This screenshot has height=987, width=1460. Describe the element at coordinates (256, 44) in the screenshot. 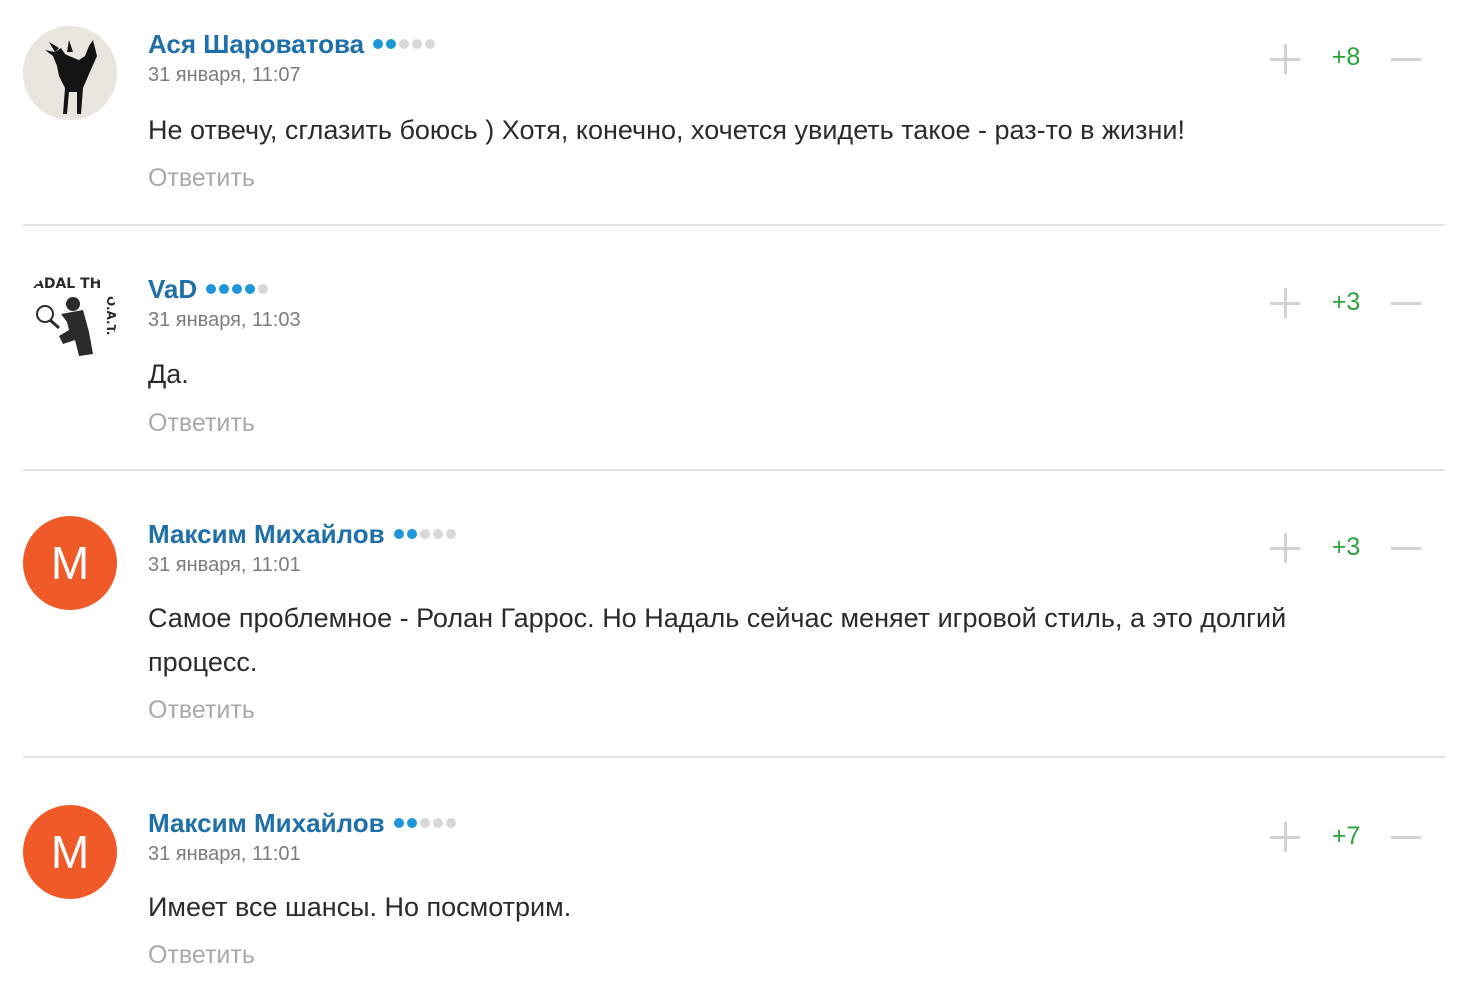

I see `author-name: Ася Шароватова` at that location.